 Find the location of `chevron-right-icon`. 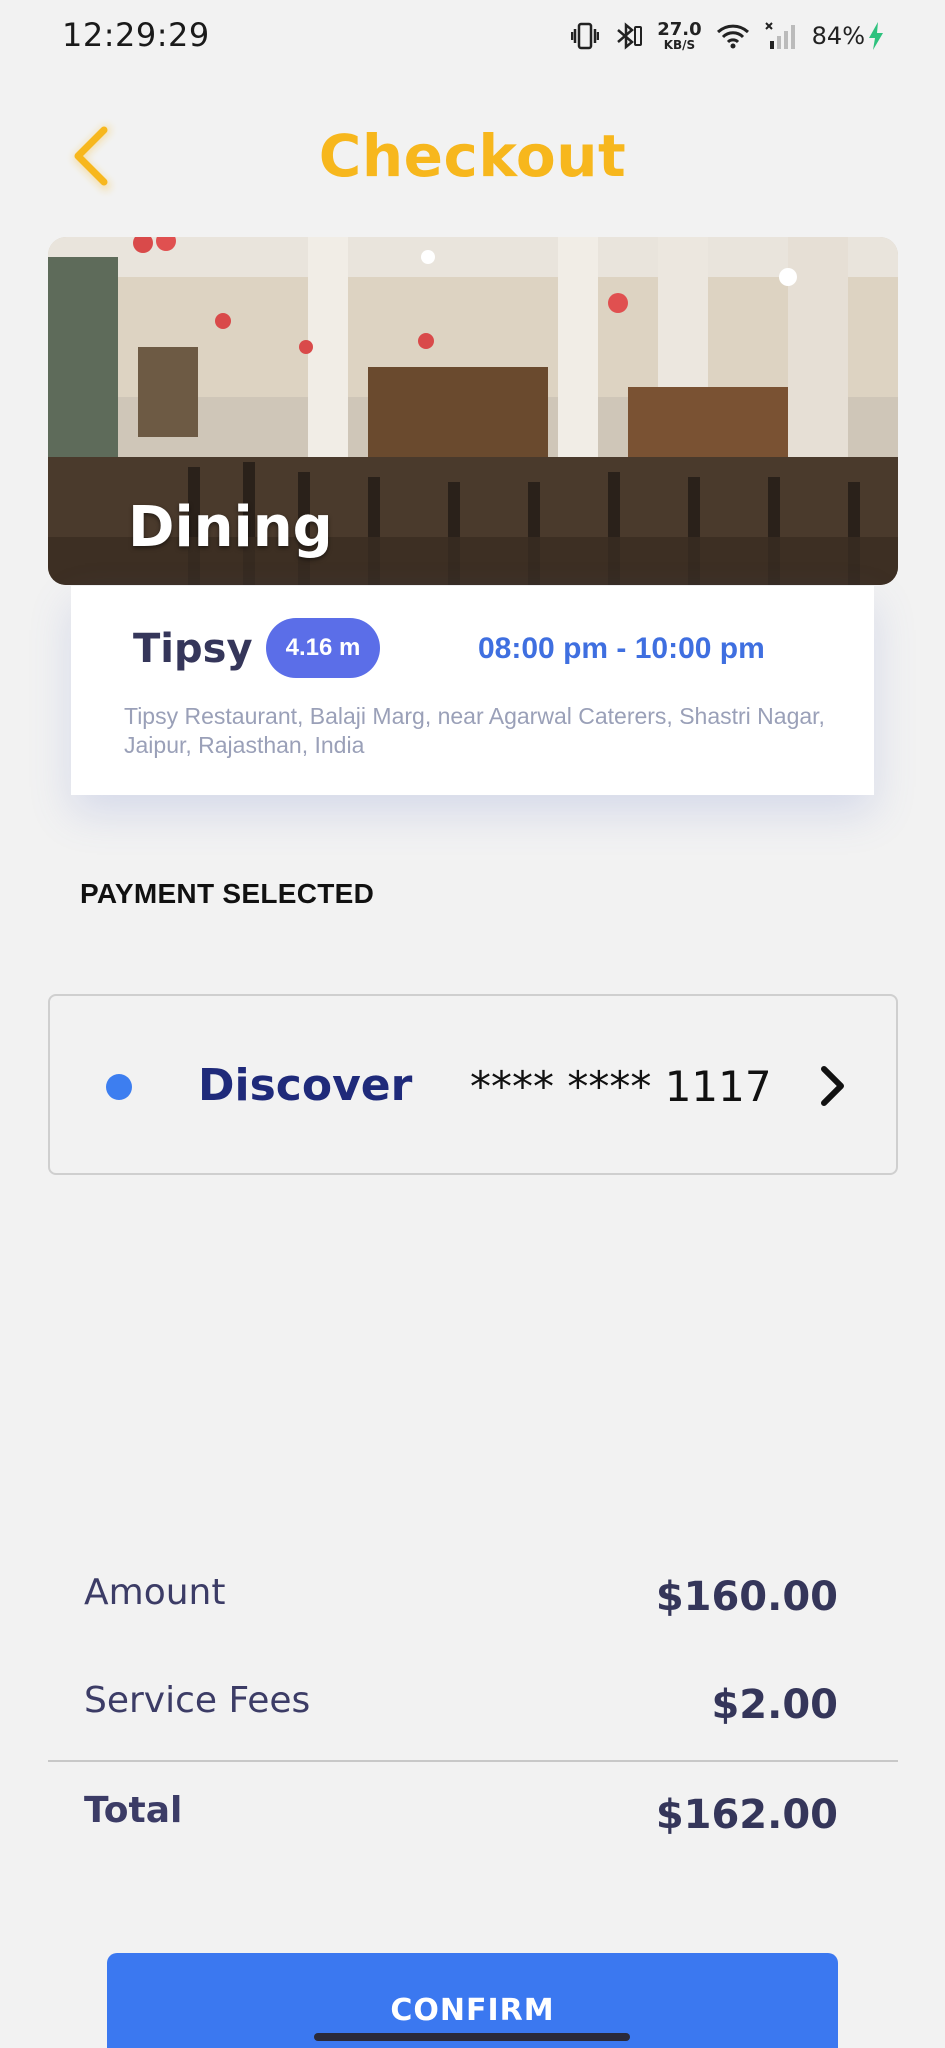

chevron-right-icon is located at coordinates (833, 1086).